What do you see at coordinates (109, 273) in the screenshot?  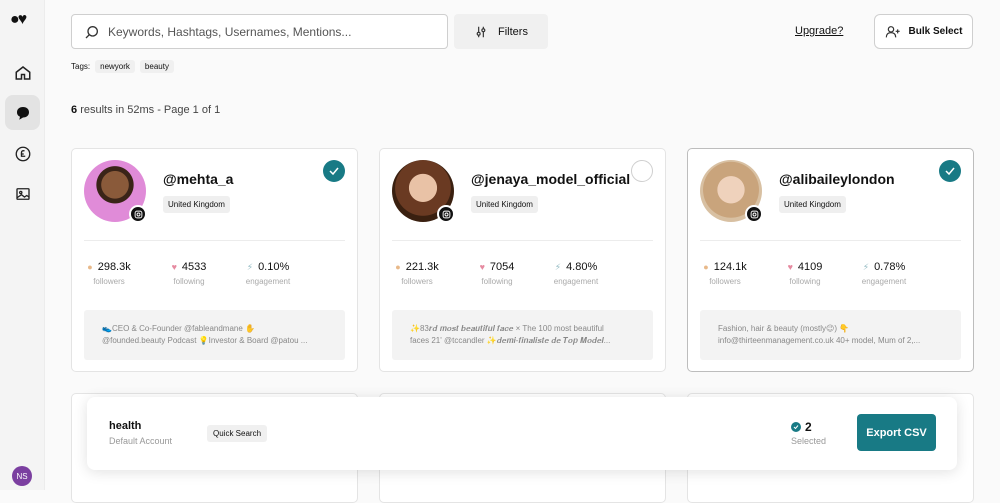 I see `followers-stat: ● 298.3k followers` at bounding box center [109, 273].